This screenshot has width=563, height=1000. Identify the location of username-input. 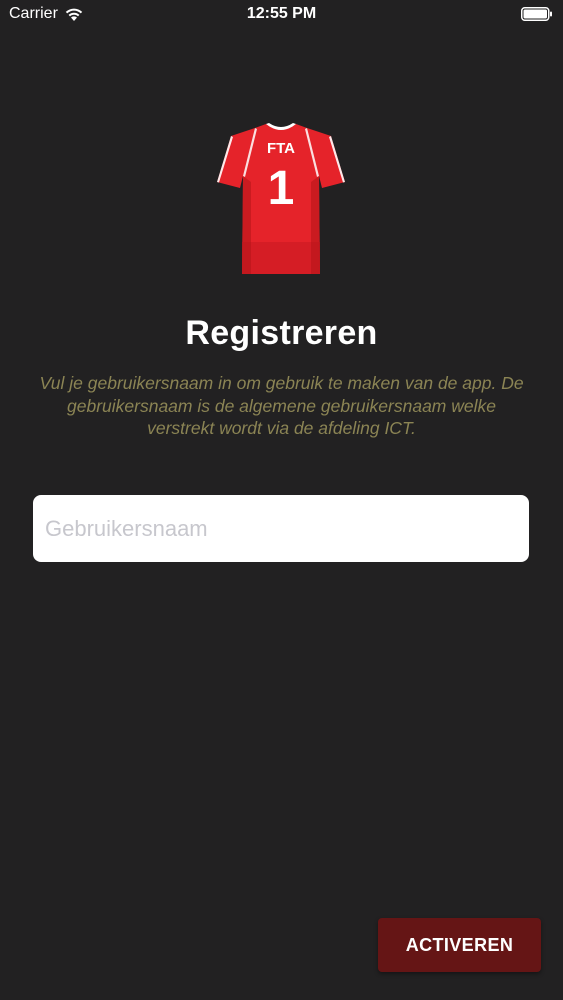
(281, 528).